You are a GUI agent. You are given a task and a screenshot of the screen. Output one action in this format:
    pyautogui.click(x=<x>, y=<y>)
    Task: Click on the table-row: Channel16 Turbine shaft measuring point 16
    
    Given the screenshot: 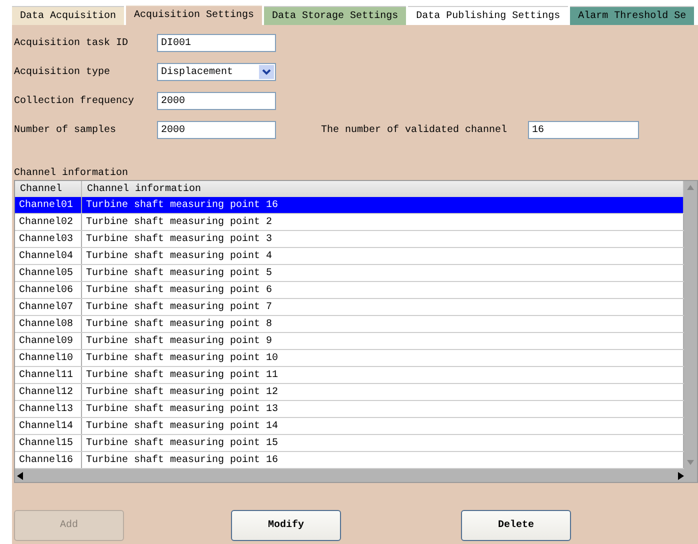 What is the action you would take?
    pyautogui.click(x=349, y=460)
    